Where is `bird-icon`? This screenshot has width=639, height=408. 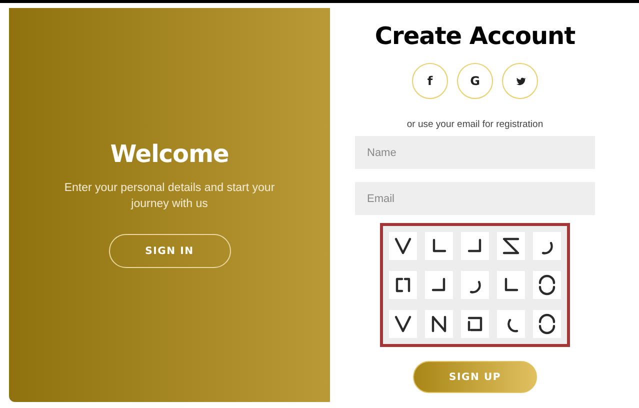 bird-icon is located at coordinates (520, 81).